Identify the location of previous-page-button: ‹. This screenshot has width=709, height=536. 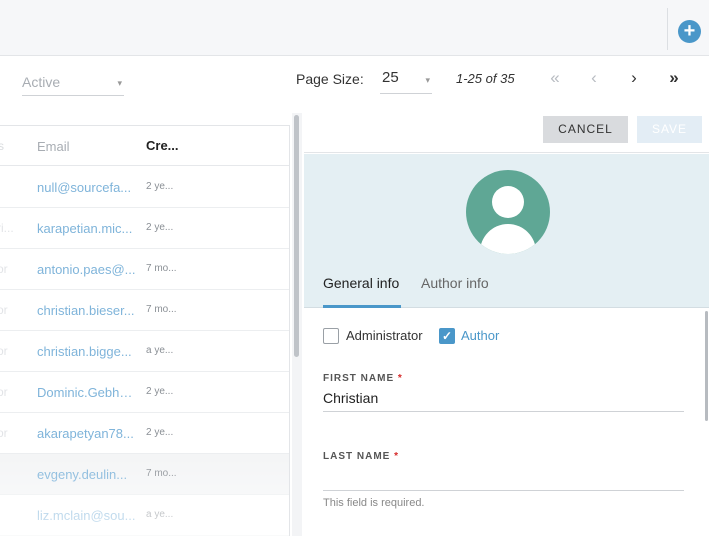
(594, 78).